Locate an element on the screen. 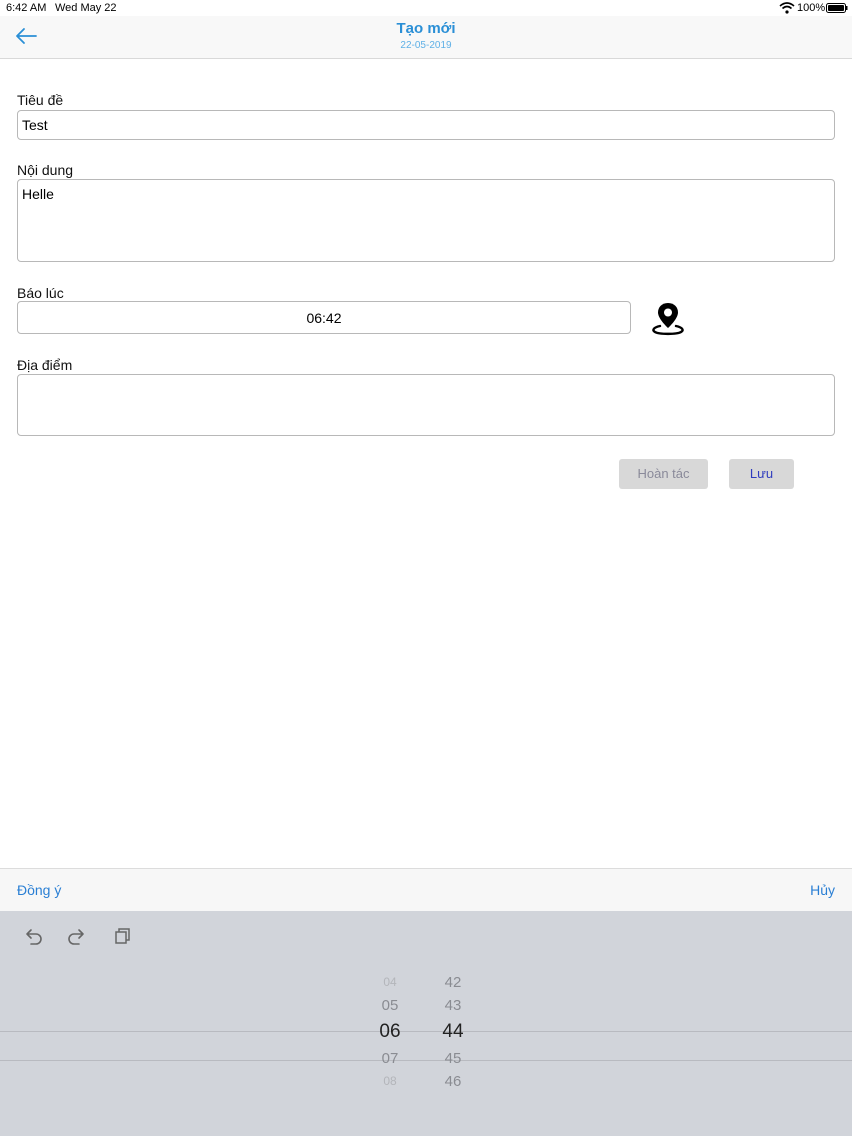 This screenshot has height=1136, width=852. hour-option-selected: 06 is located at coordinates (390, 1032).